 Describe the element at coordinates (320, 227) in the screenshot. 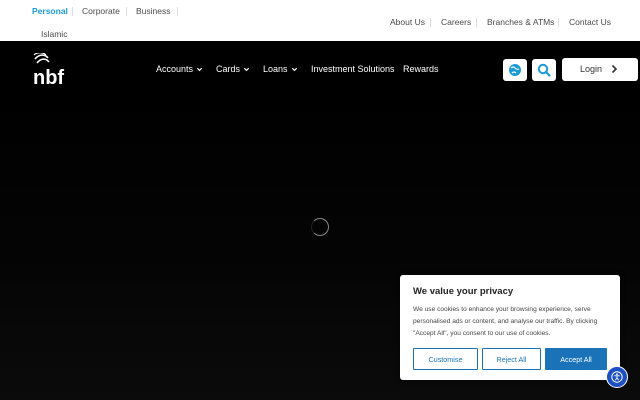

I see `loading-spinner` at that location.